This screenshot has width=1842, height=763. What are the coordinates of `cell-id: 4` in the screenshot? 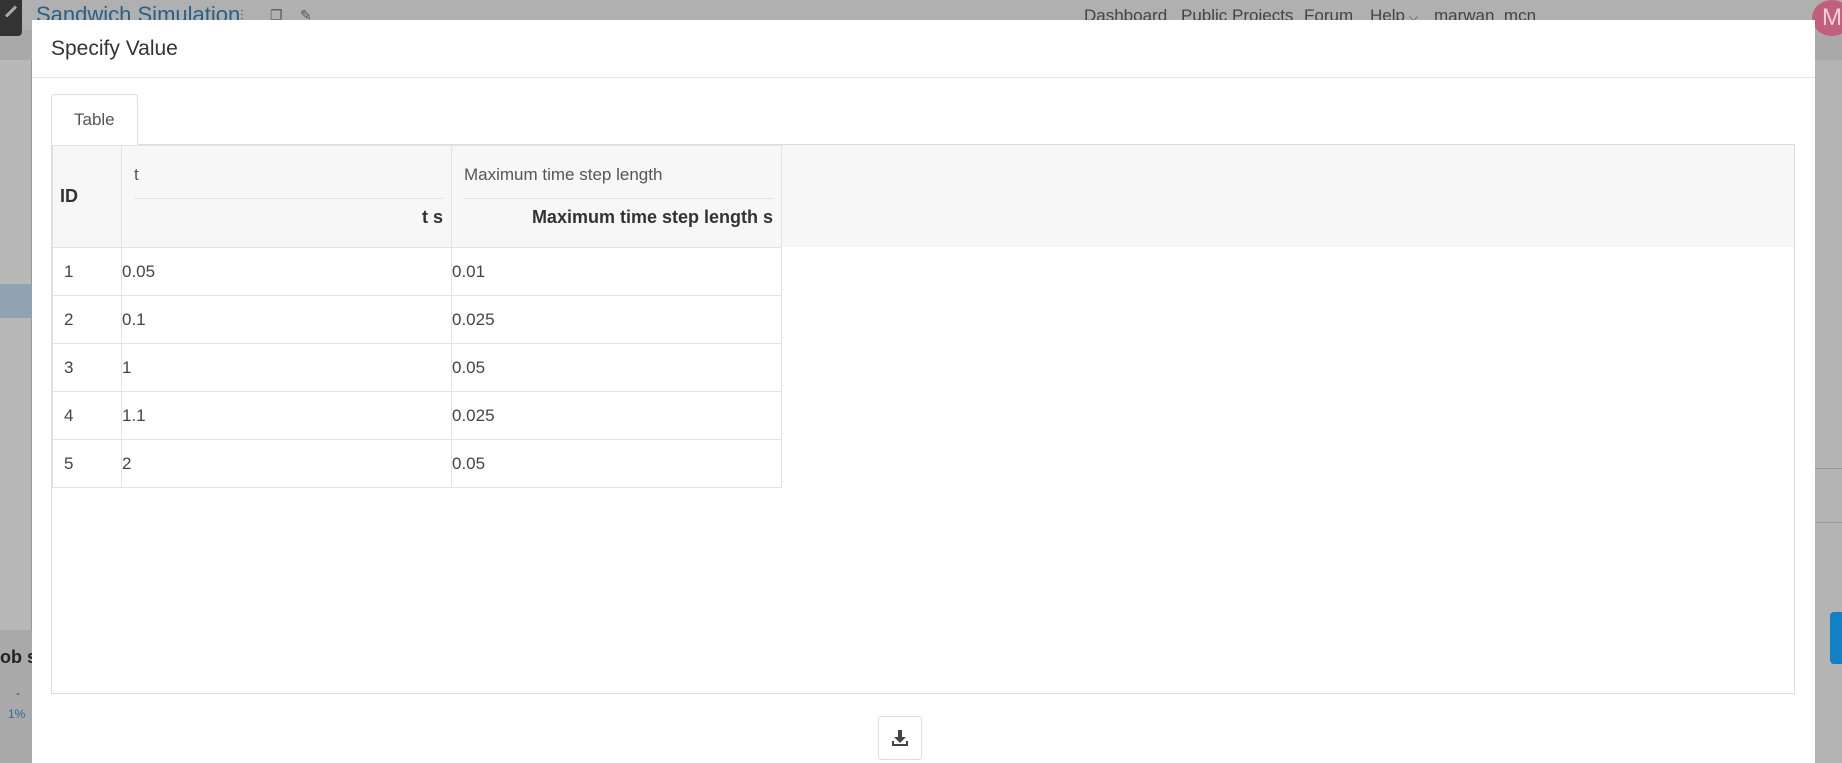 It's located at (87, 415).